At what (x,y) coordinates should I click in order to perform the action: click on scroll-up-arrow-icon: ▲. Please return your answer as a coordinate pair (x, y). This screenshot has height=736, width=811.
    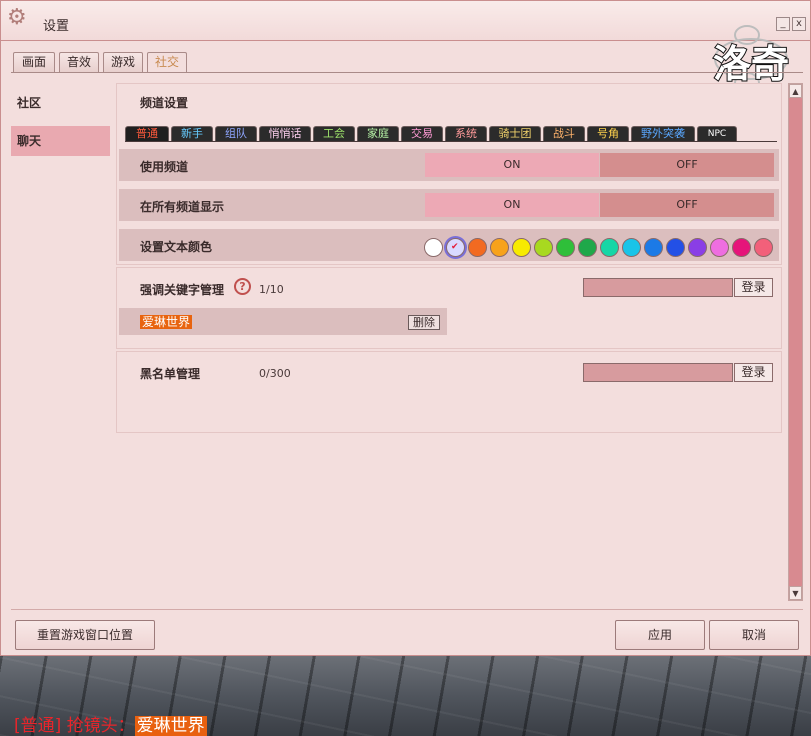
    Looking at the image, I should click on (795, 91).